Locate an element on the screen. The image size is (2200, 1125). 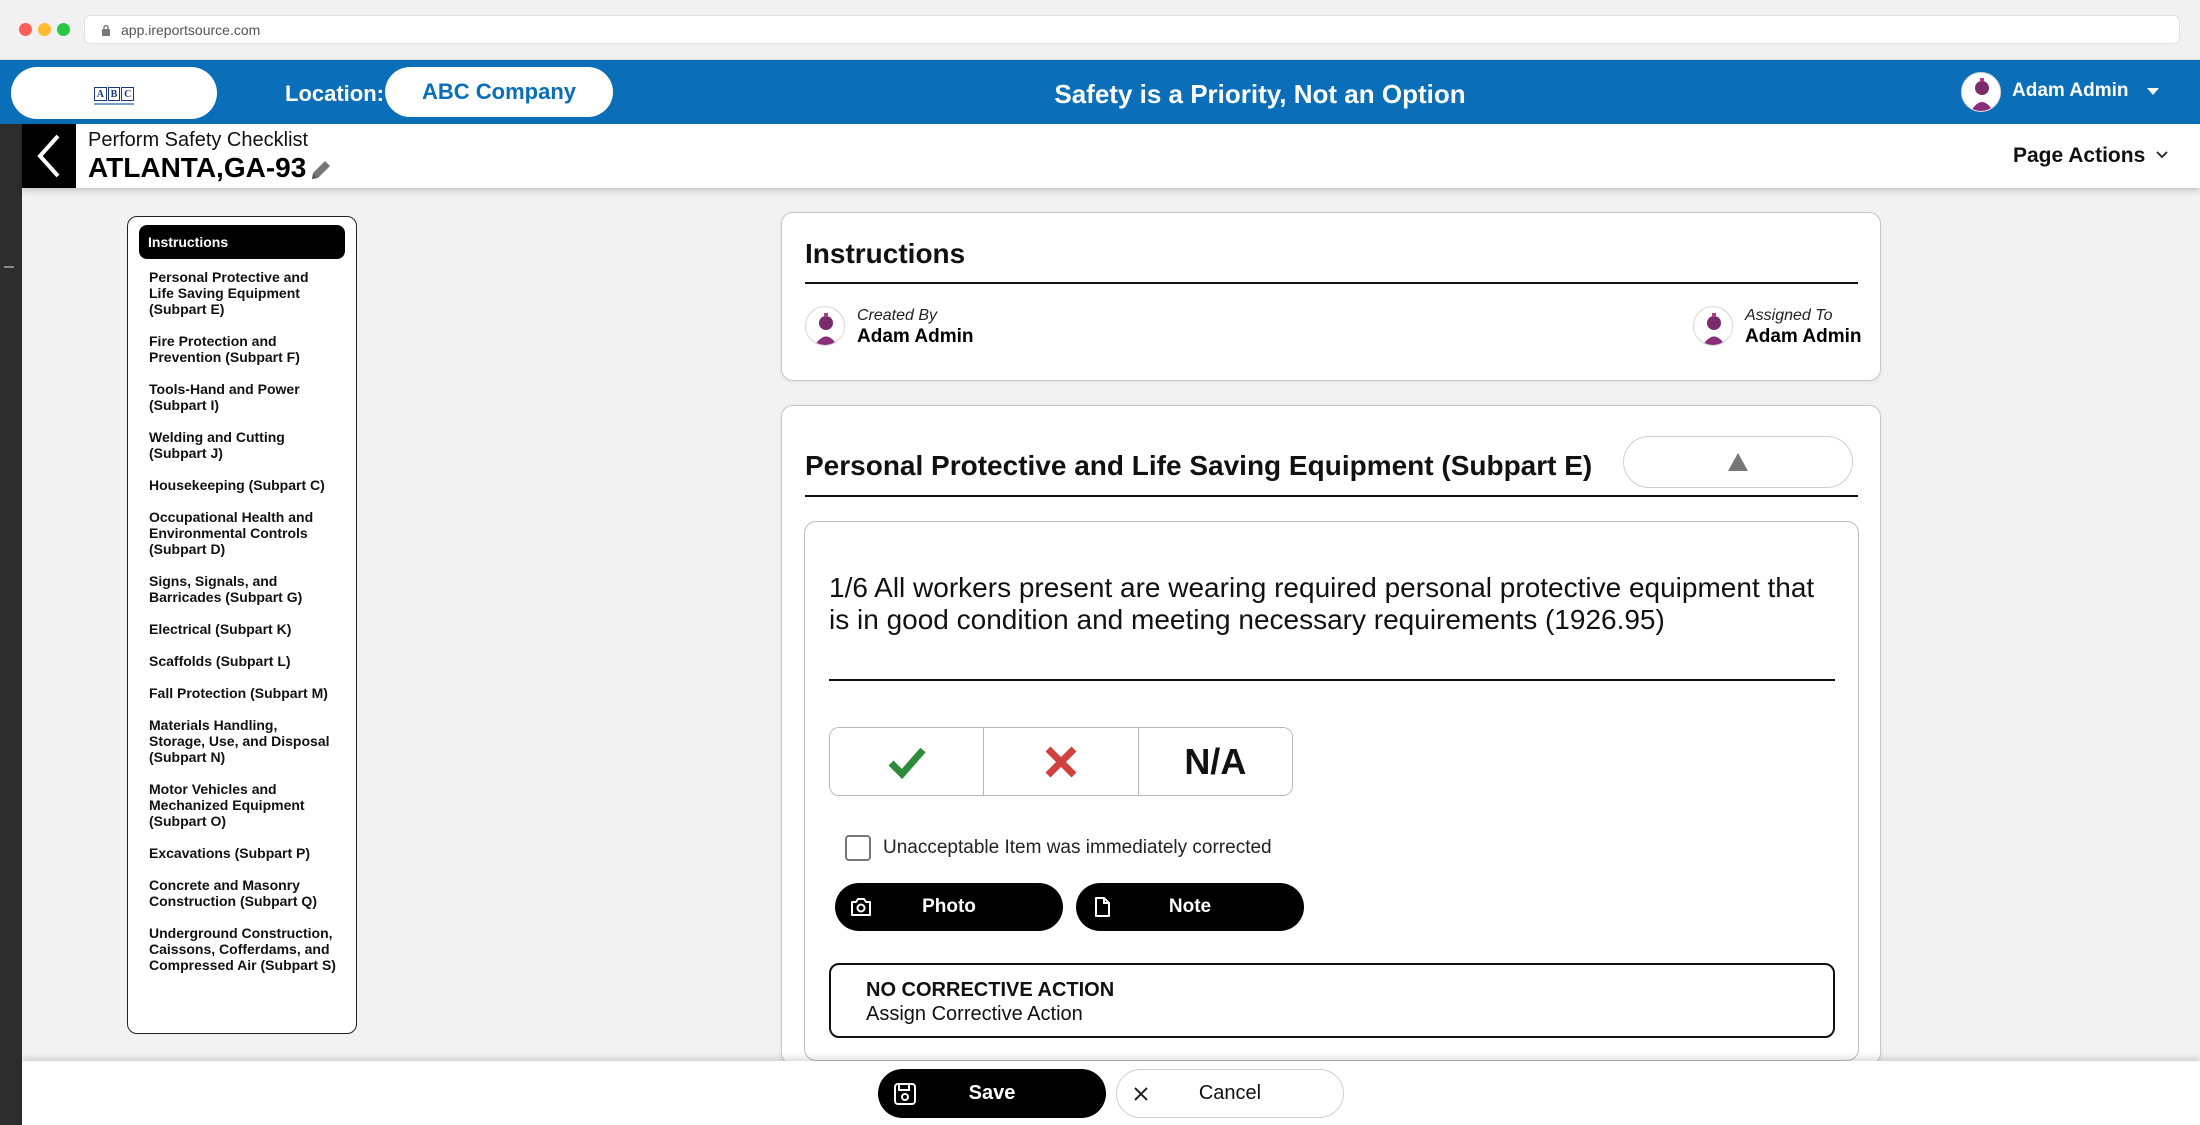
window-close-button is located at coordinates (25, 29).